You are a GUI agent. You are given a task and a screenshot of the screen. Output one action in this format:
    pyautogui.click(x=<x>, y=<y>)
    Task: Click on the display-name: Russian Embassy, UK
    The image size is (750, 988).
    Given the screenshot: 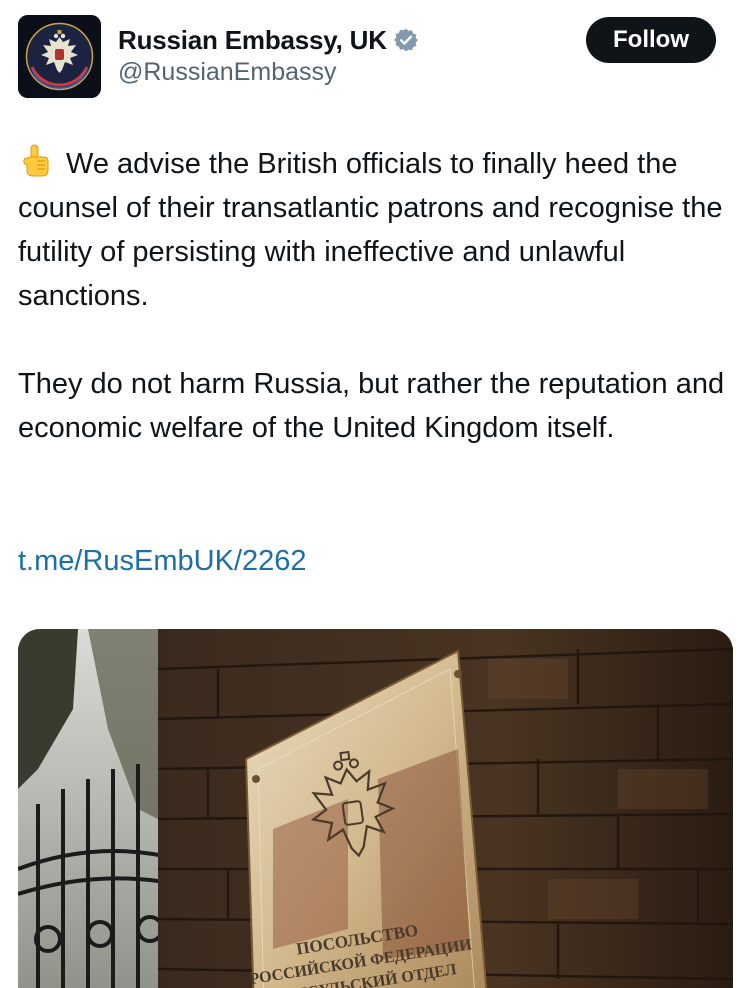 What is the action you would take?
    pyautogui.click(x=252, y=40)
    